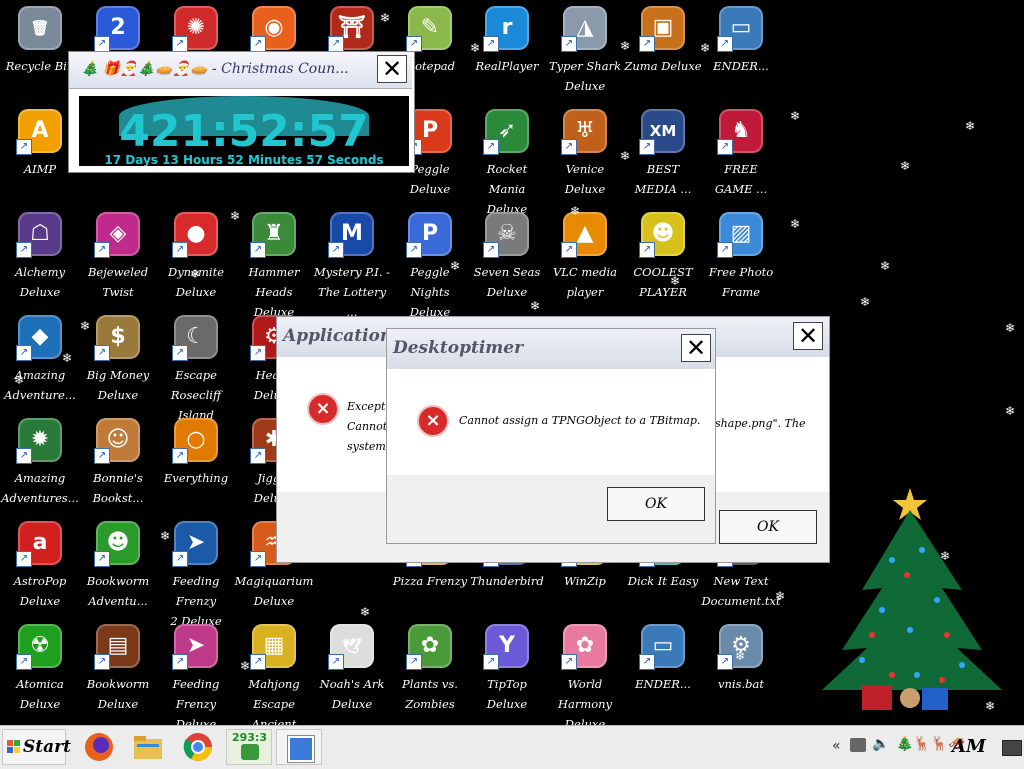 The height and width of the screenshot is (769, 1024). I want to click on tray-chevron-icon: «, so click(836, 746).